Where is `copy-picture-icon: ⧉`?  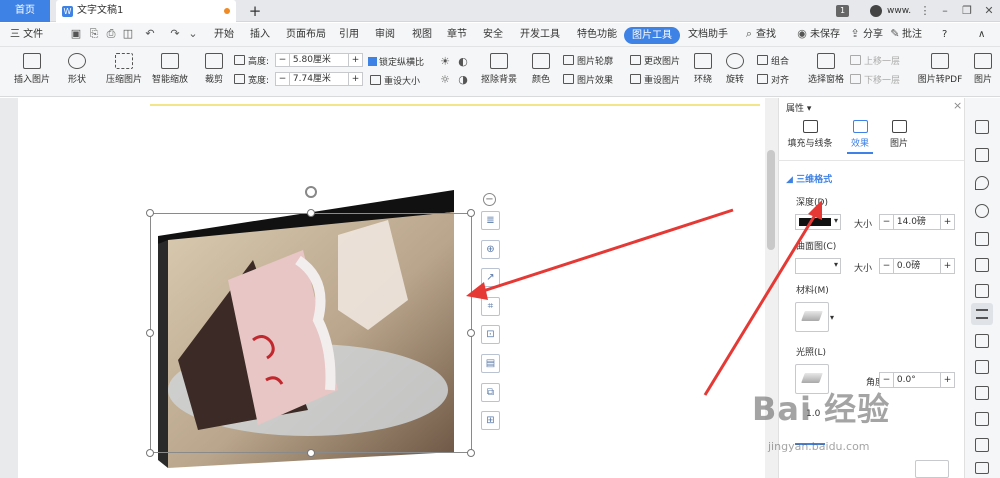
copy-picture-icon: ⧉ is located at coordinates (490, 392).